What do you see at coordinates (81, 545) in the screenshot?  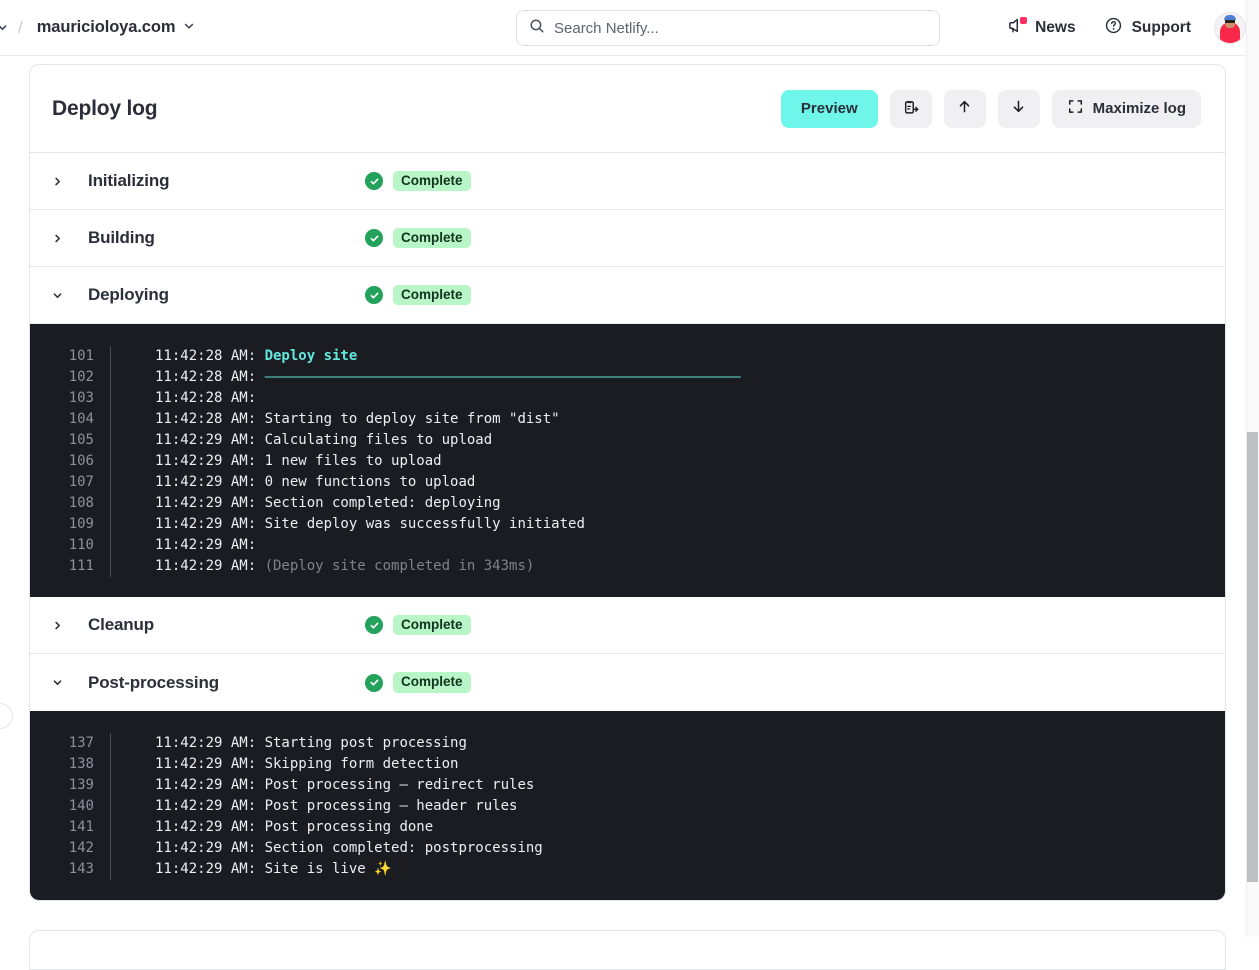 I see `log-line-number: 110` at bounding box center [81, 545].